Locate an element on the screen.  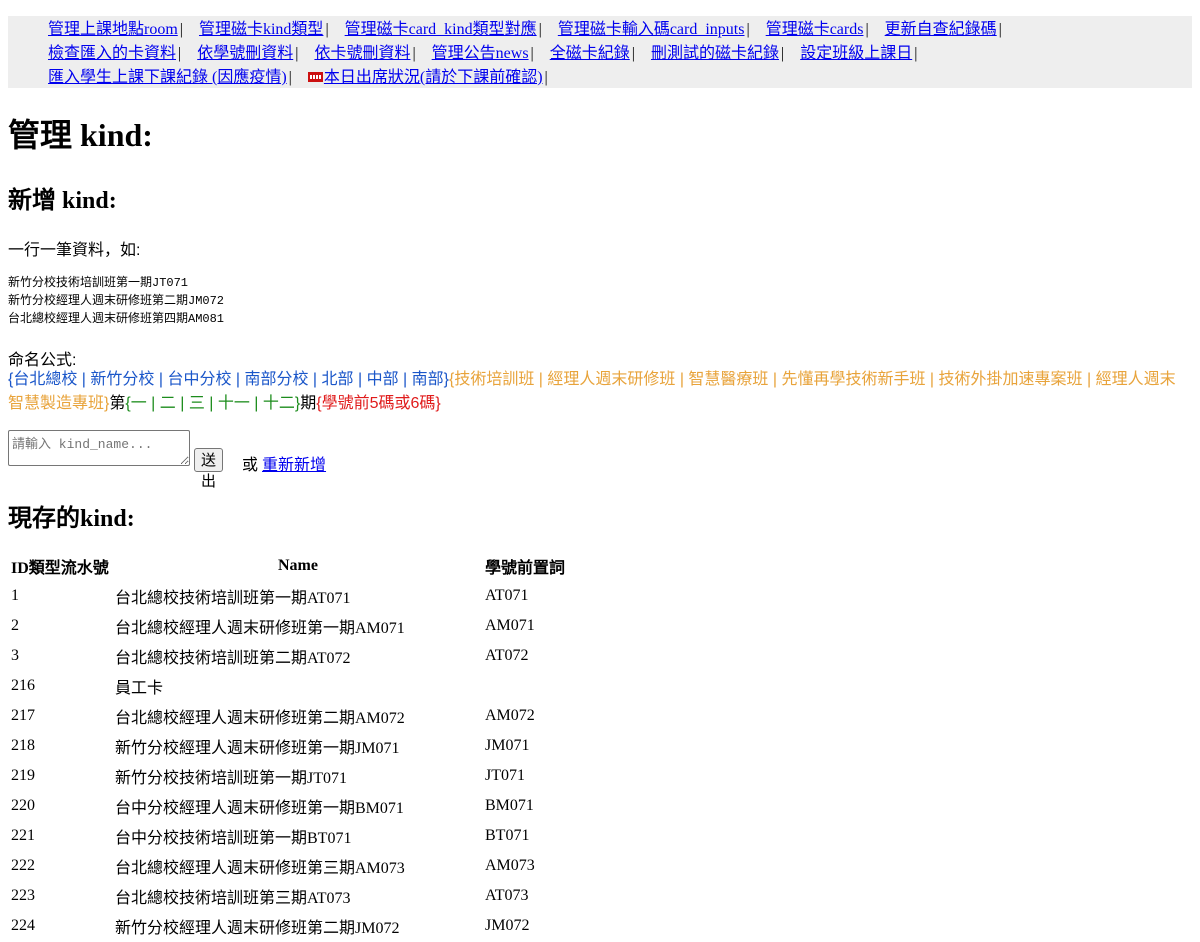
table-row: 1 台北總校技術培訓班第一期AT071 AT071 is located at coordinates (308, 596).